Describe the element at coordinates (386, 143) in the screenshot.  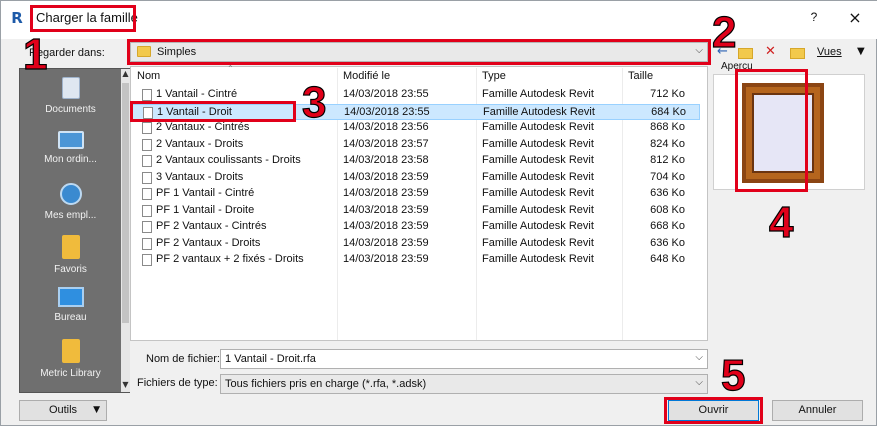
I see `file-date: 14/03/2018 23:57` at that location.